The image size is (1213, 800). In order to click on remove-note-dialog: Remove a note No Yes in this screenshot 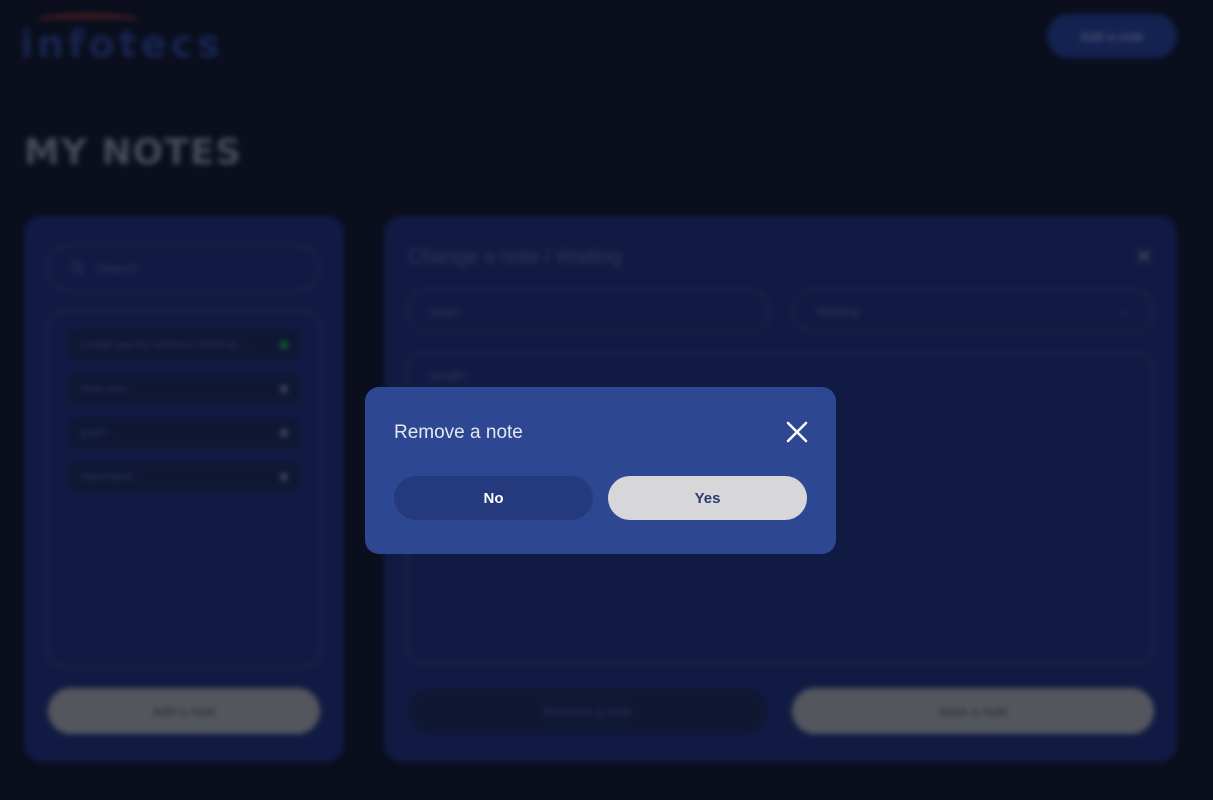, I will do `click(600, 470)`.